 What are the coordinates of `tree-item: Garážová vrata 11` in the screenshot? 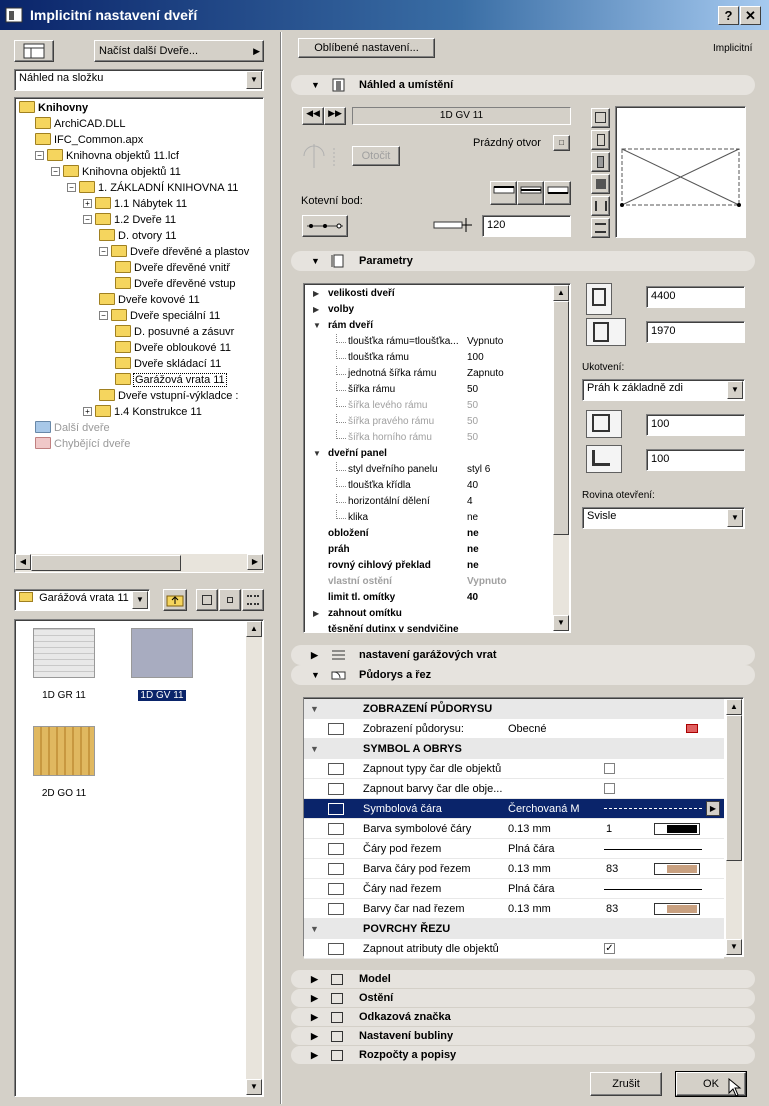 It's located at (171, 380).